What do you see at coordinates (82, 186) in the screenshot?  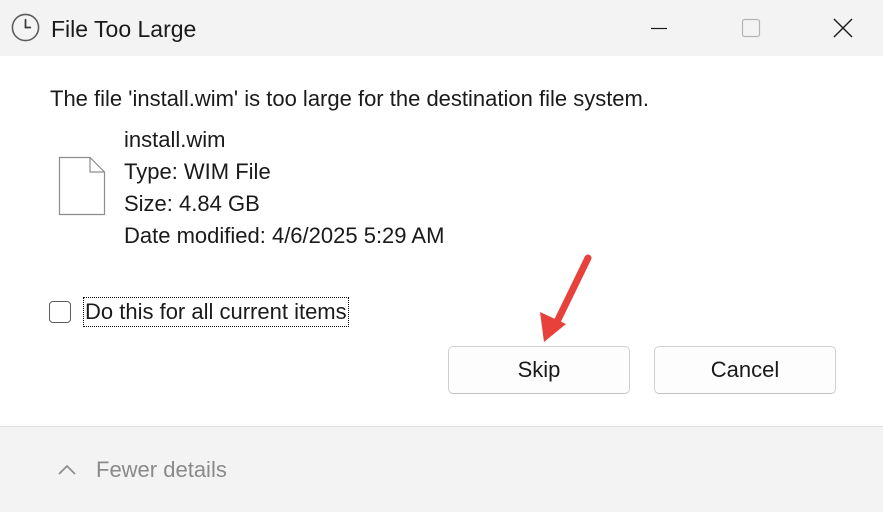 I see `document-icon` at bounding box center [82, 186].